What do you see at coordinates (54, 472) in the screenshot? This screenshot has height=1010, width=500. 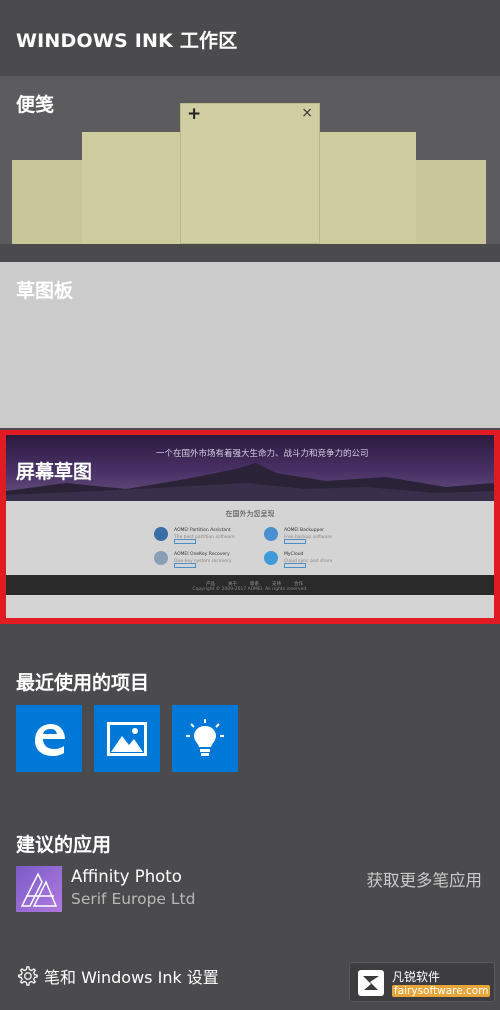 I see `screen-sketch-label: 屏幕草图` at bounding box center [54, 472].